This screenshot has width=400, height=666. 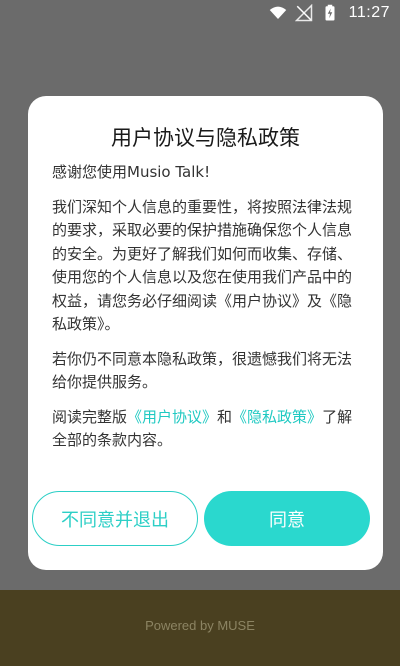 I want to click on status-time: 11:27, so click(x=369, y=12).